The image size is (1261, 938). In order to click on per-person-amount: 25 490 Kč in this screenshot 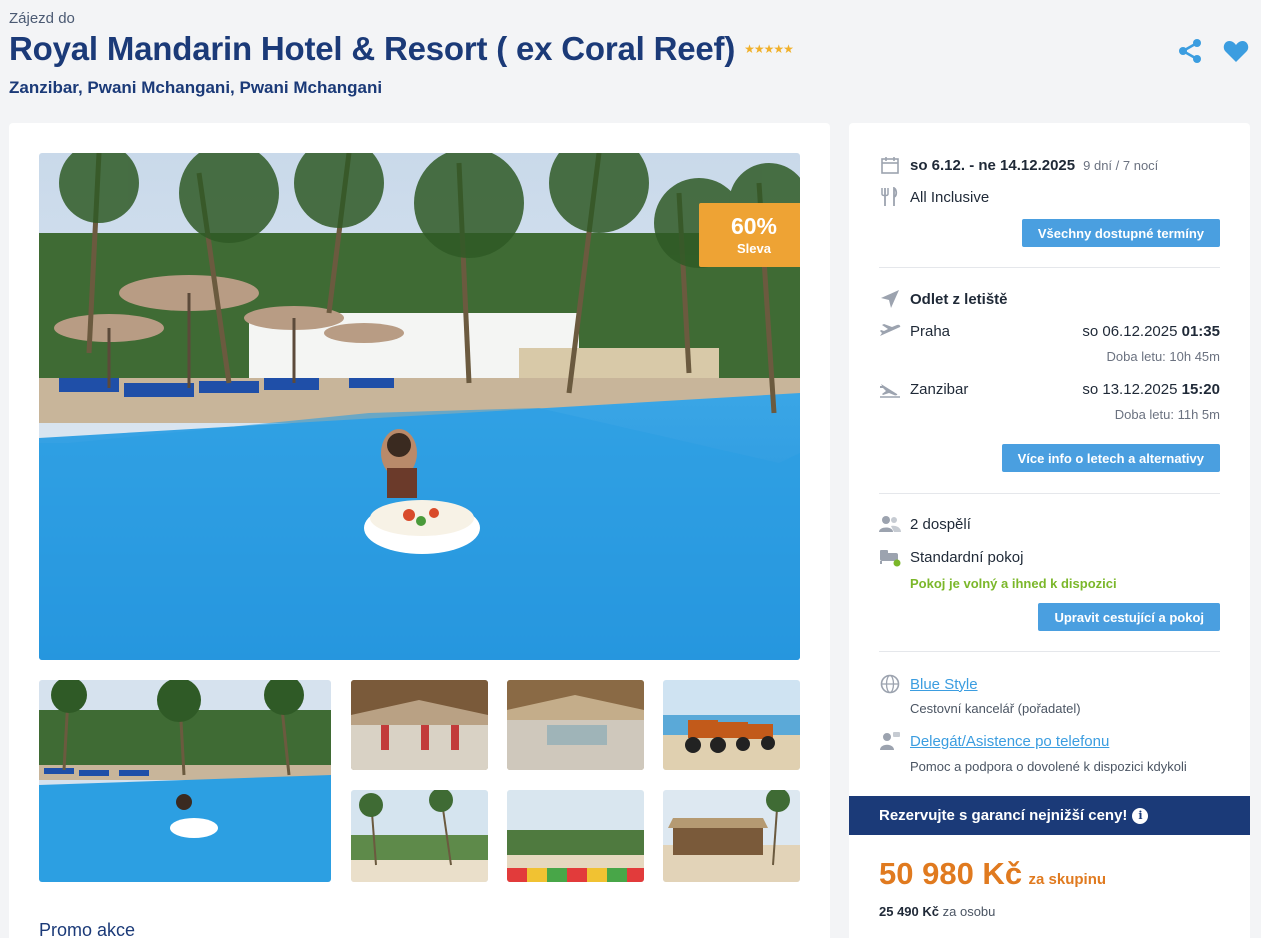, I will do `click(909, 911)`.